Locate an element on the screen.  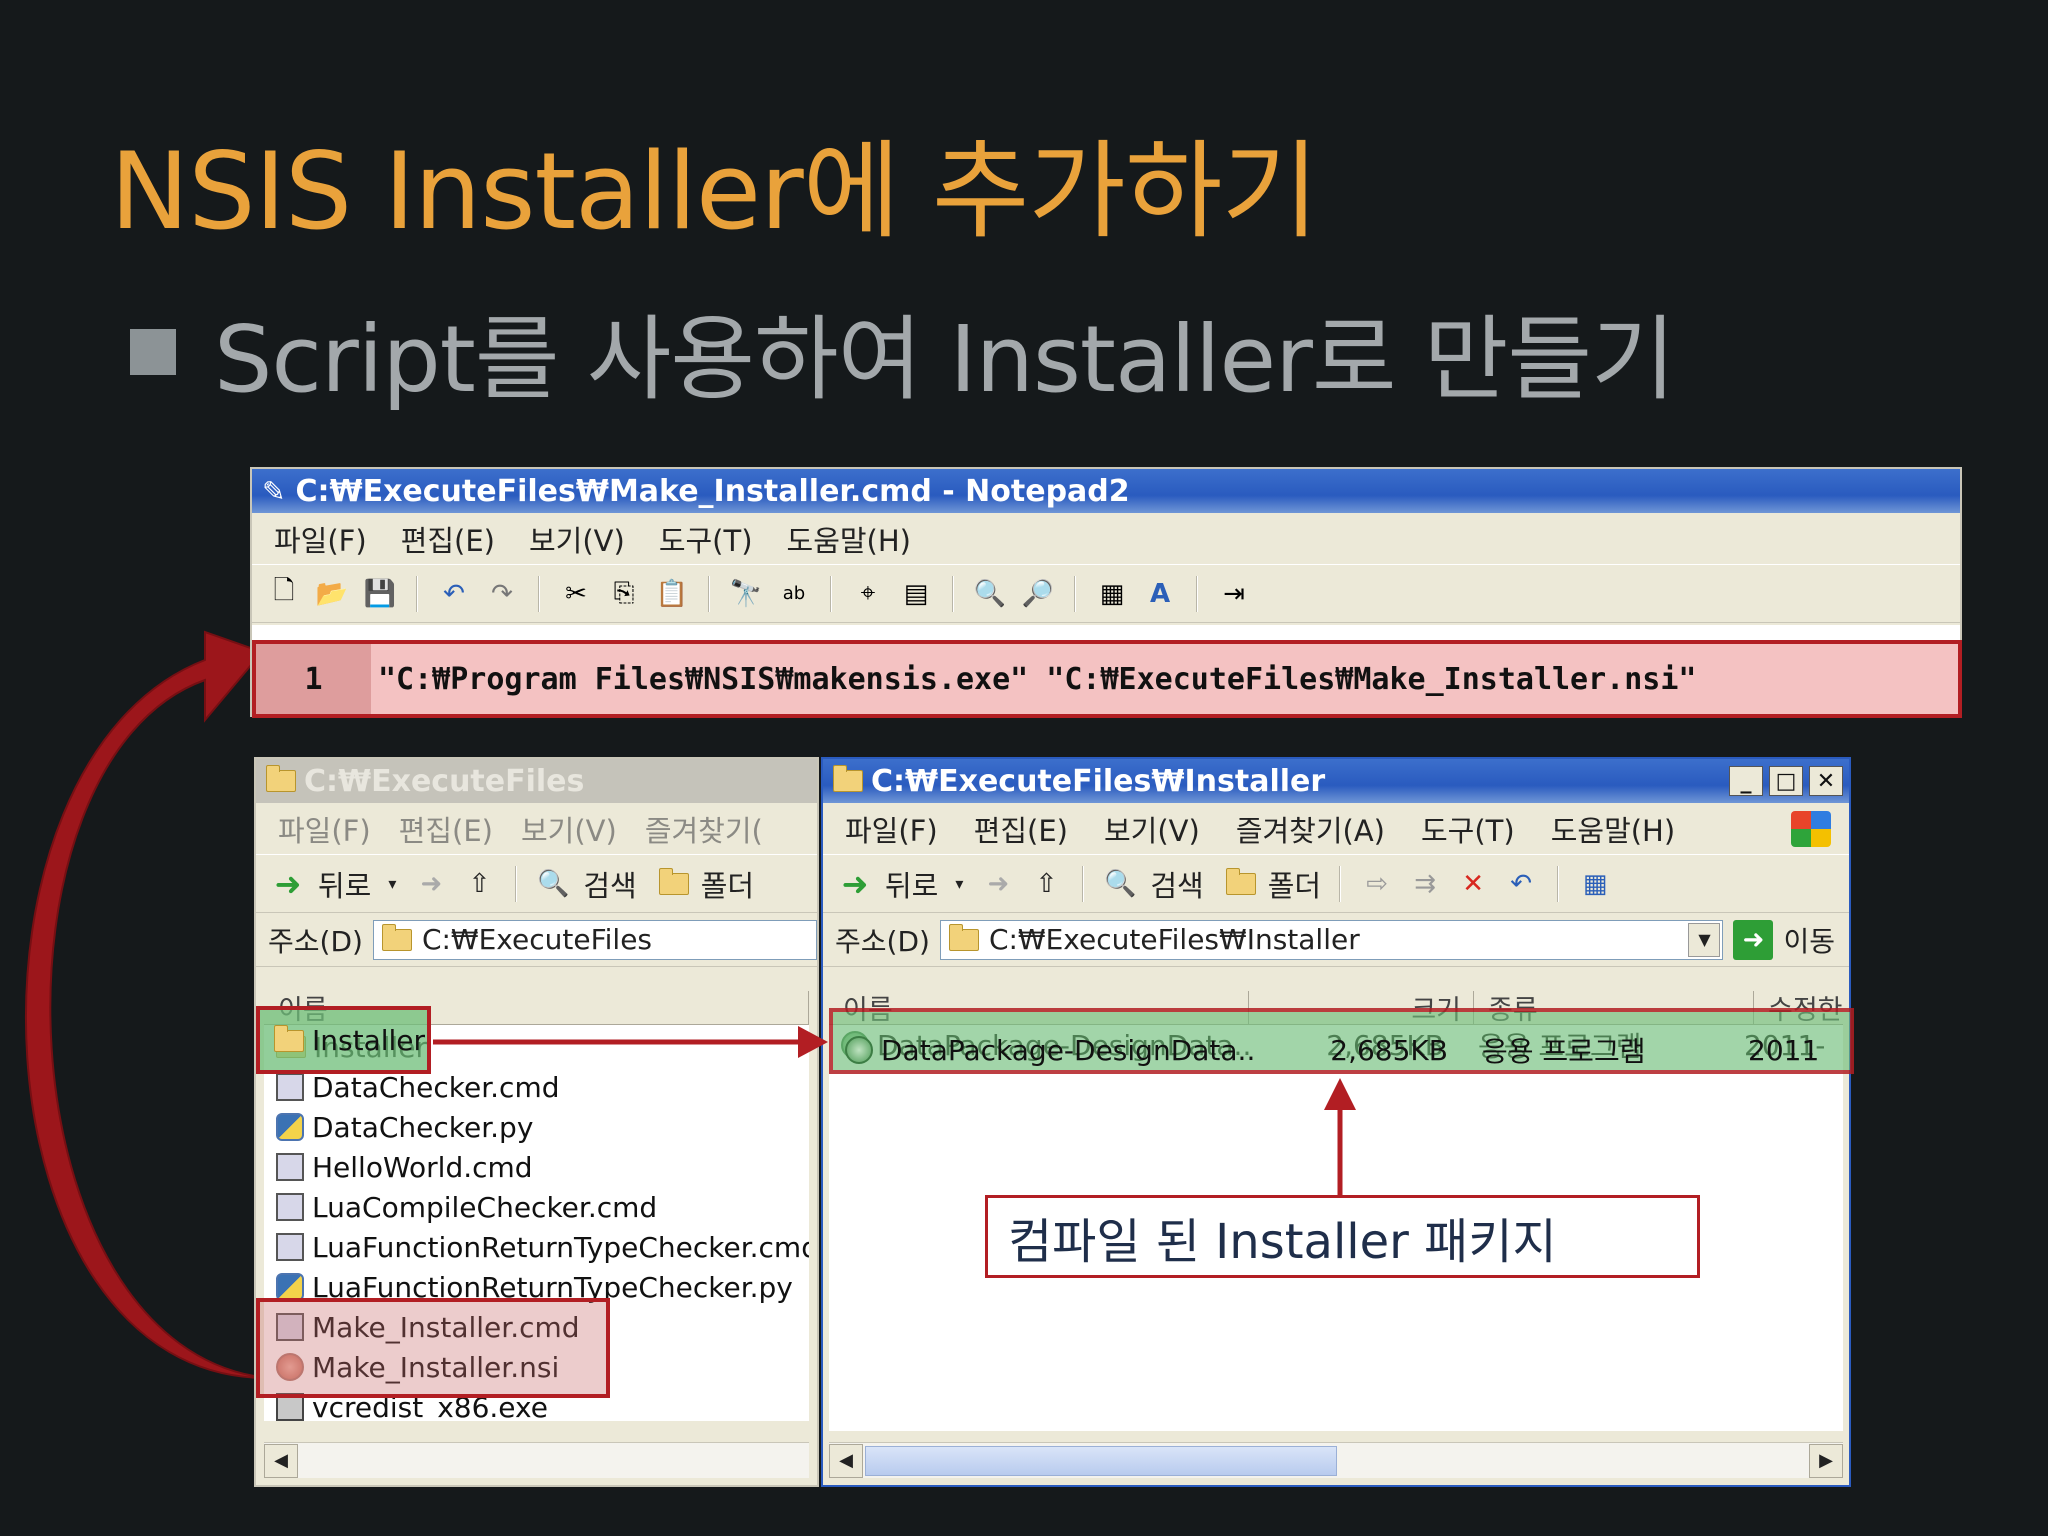
right-explorer-titlebar: C:₩ExecuteFiles₩Installer _ □ ✕ is located at coordinates (1336, 781).